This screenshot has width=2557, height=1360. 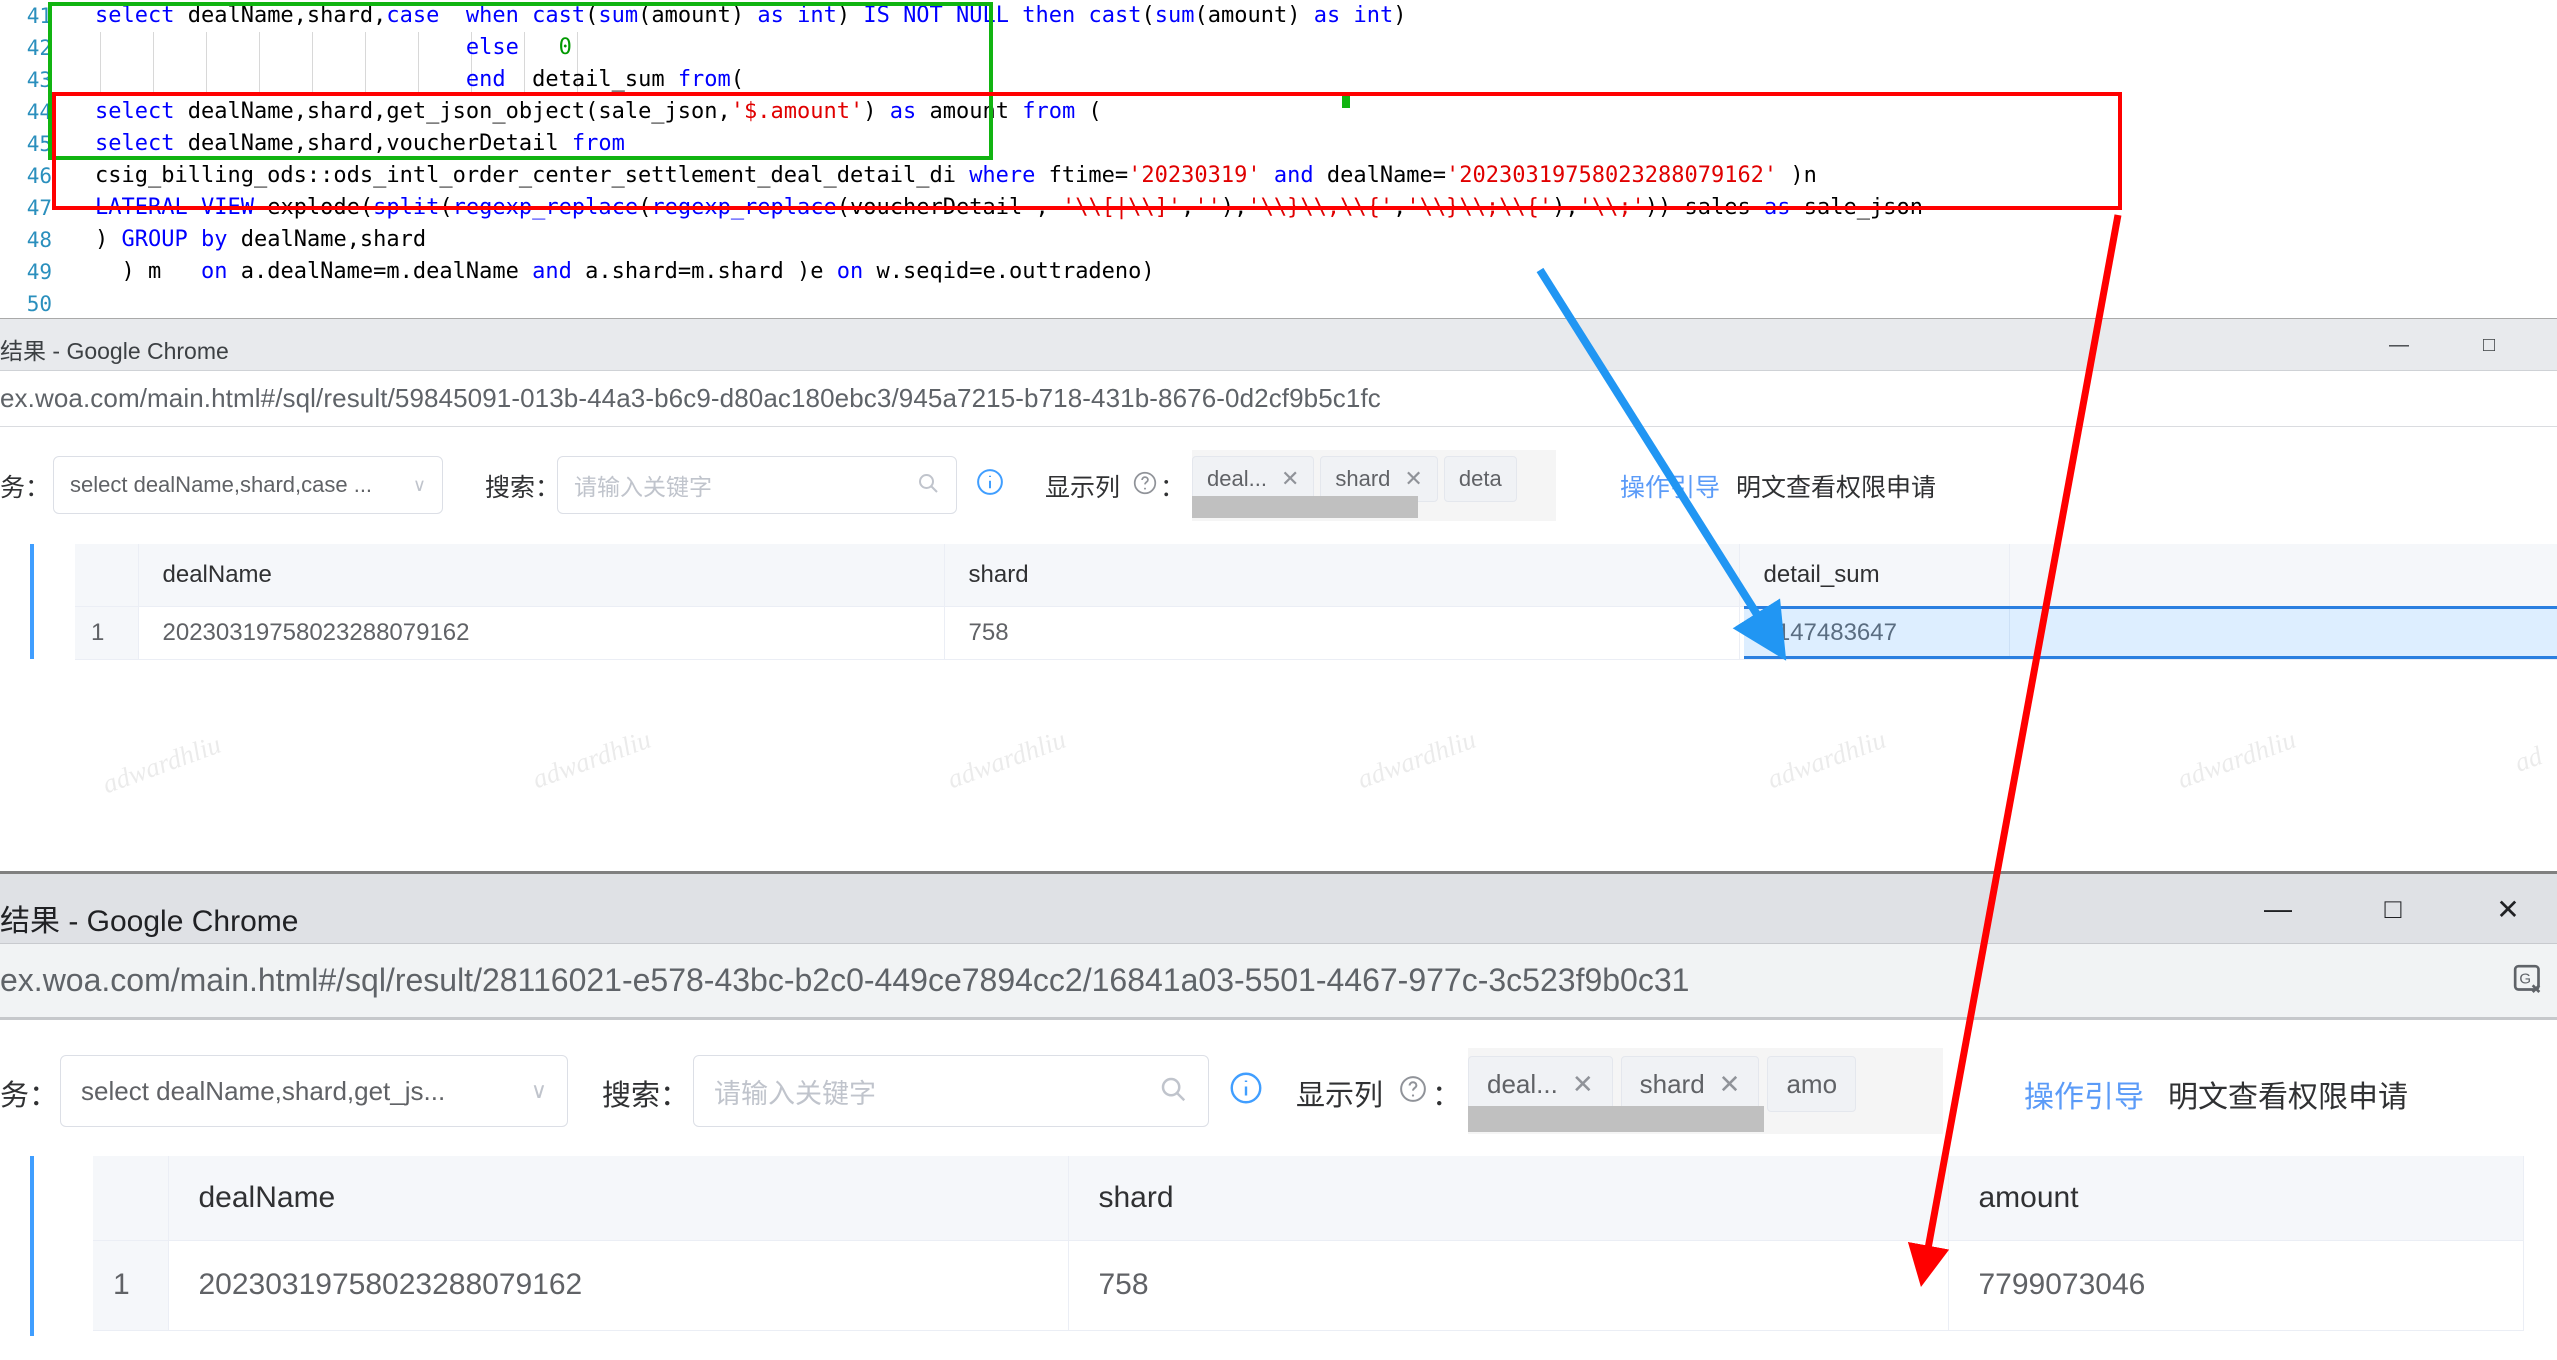 What do you see at coordinates (114, 351) in the screenshot?
I see `window1-title: 结果 - Google Chrome` at bounding box center [114, 351].